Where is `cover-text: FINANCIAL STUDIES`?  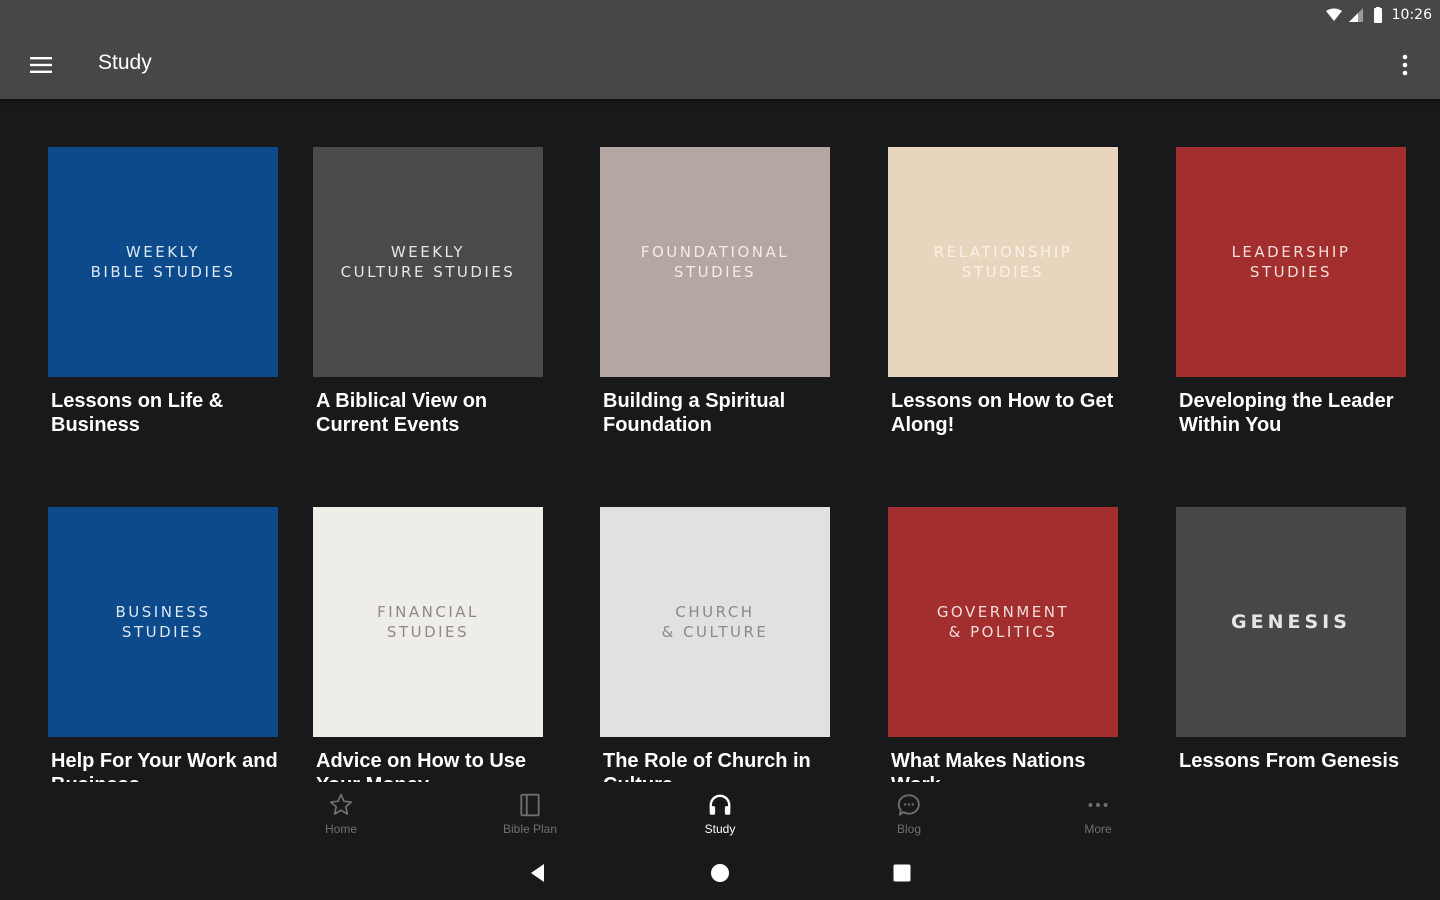
cover-text: FINANCIAL STUDIES is located at coordinates (428, 622).